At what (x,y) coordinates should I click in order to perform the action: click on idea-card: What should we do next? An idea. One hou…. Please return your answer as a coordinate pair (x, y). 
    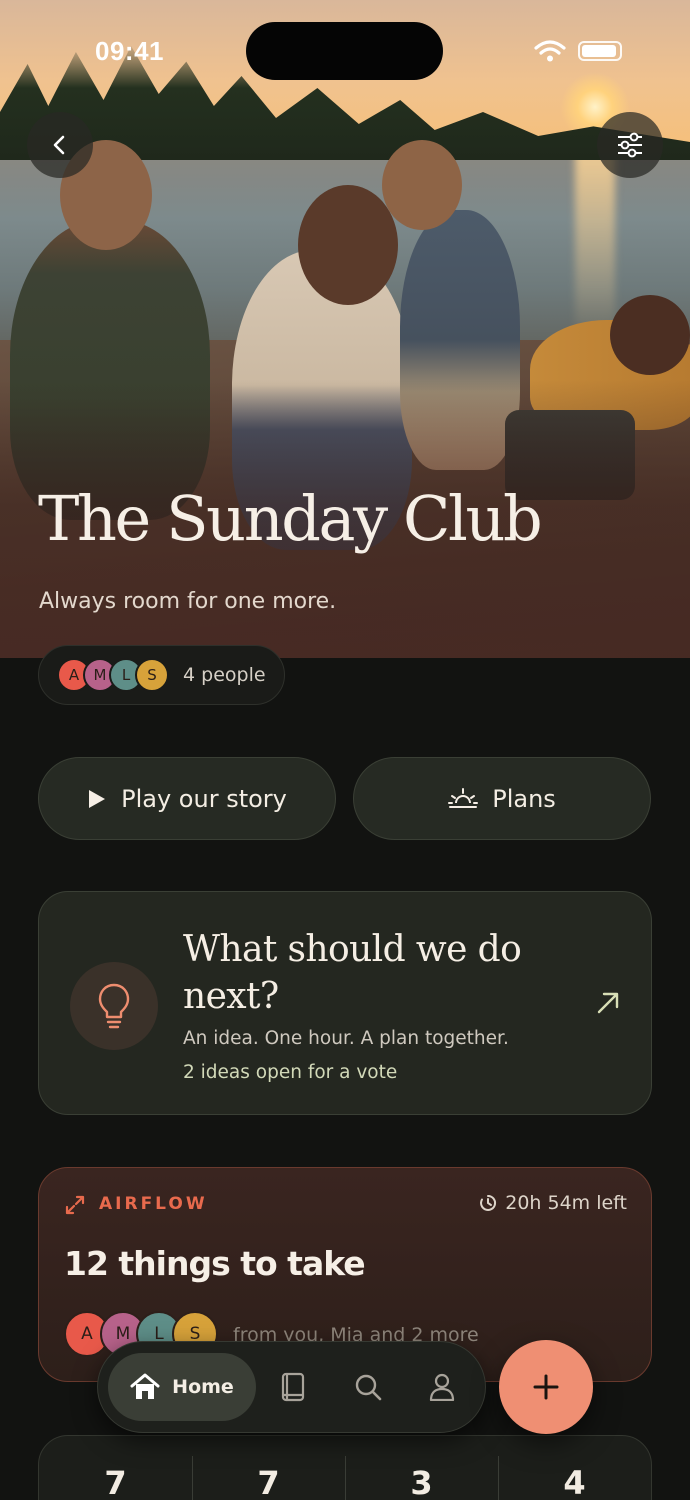
    Looking at the image, I should click on (345, 1003).